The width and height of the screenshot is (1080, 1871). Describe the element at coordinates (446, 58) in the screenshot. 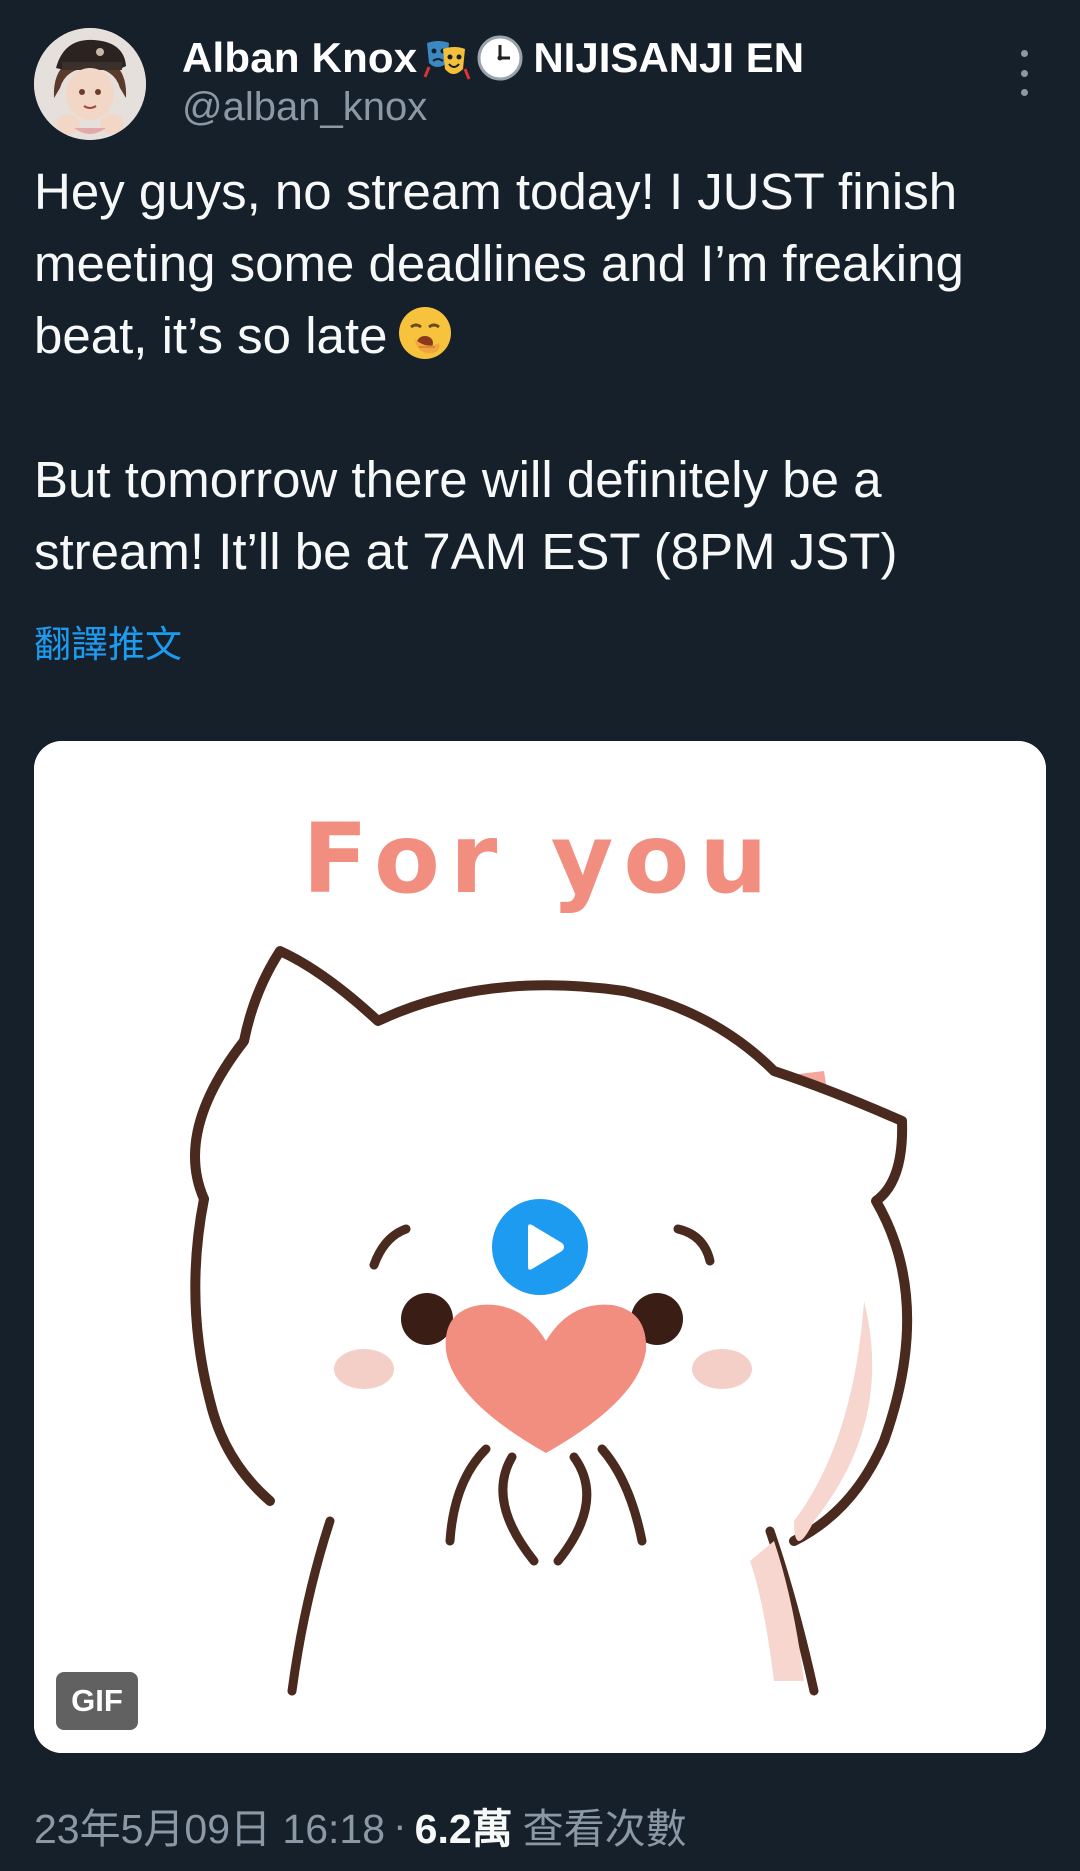

I see `performing-arts-icon` at that location.